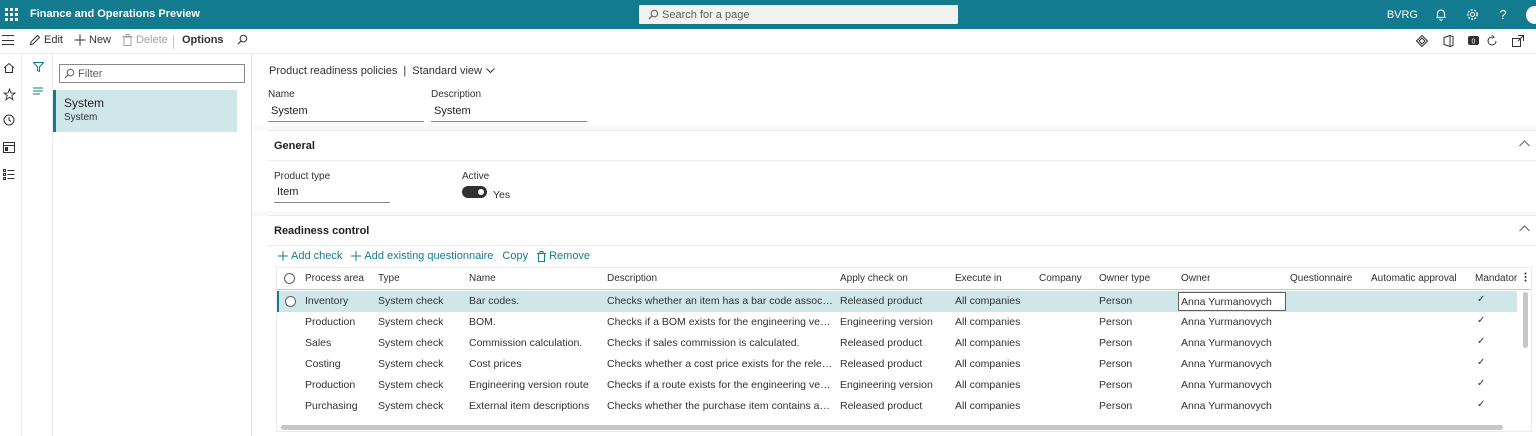  I want to click on column-header-owner: Owner, so click(1195, 278).